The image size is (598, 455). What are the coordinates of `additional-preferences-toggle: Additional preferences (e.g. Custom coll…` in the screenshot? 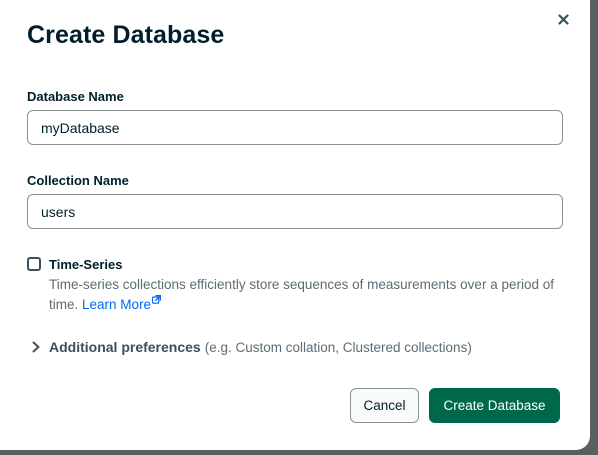 It's located at (251, 347).